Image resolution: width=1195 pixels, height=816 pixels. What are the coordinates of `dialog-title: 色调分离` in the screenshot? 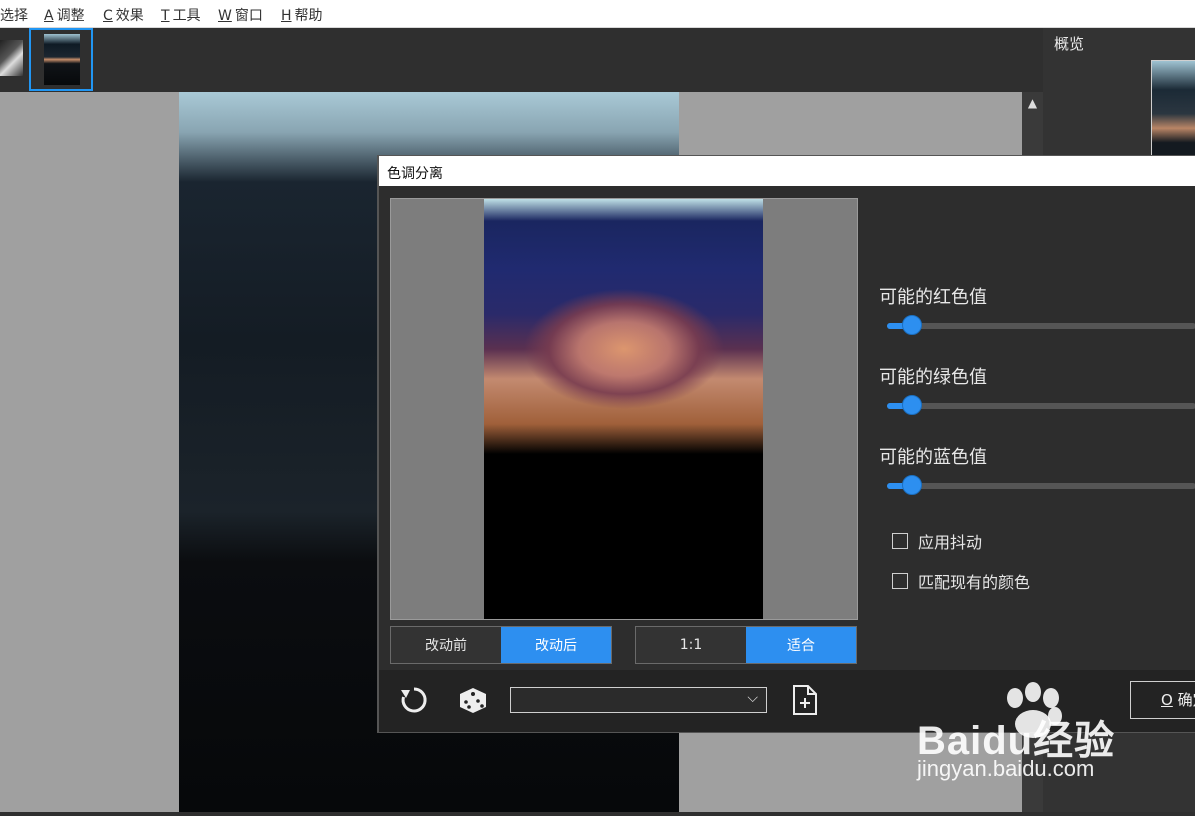 It's located at (415, 174).